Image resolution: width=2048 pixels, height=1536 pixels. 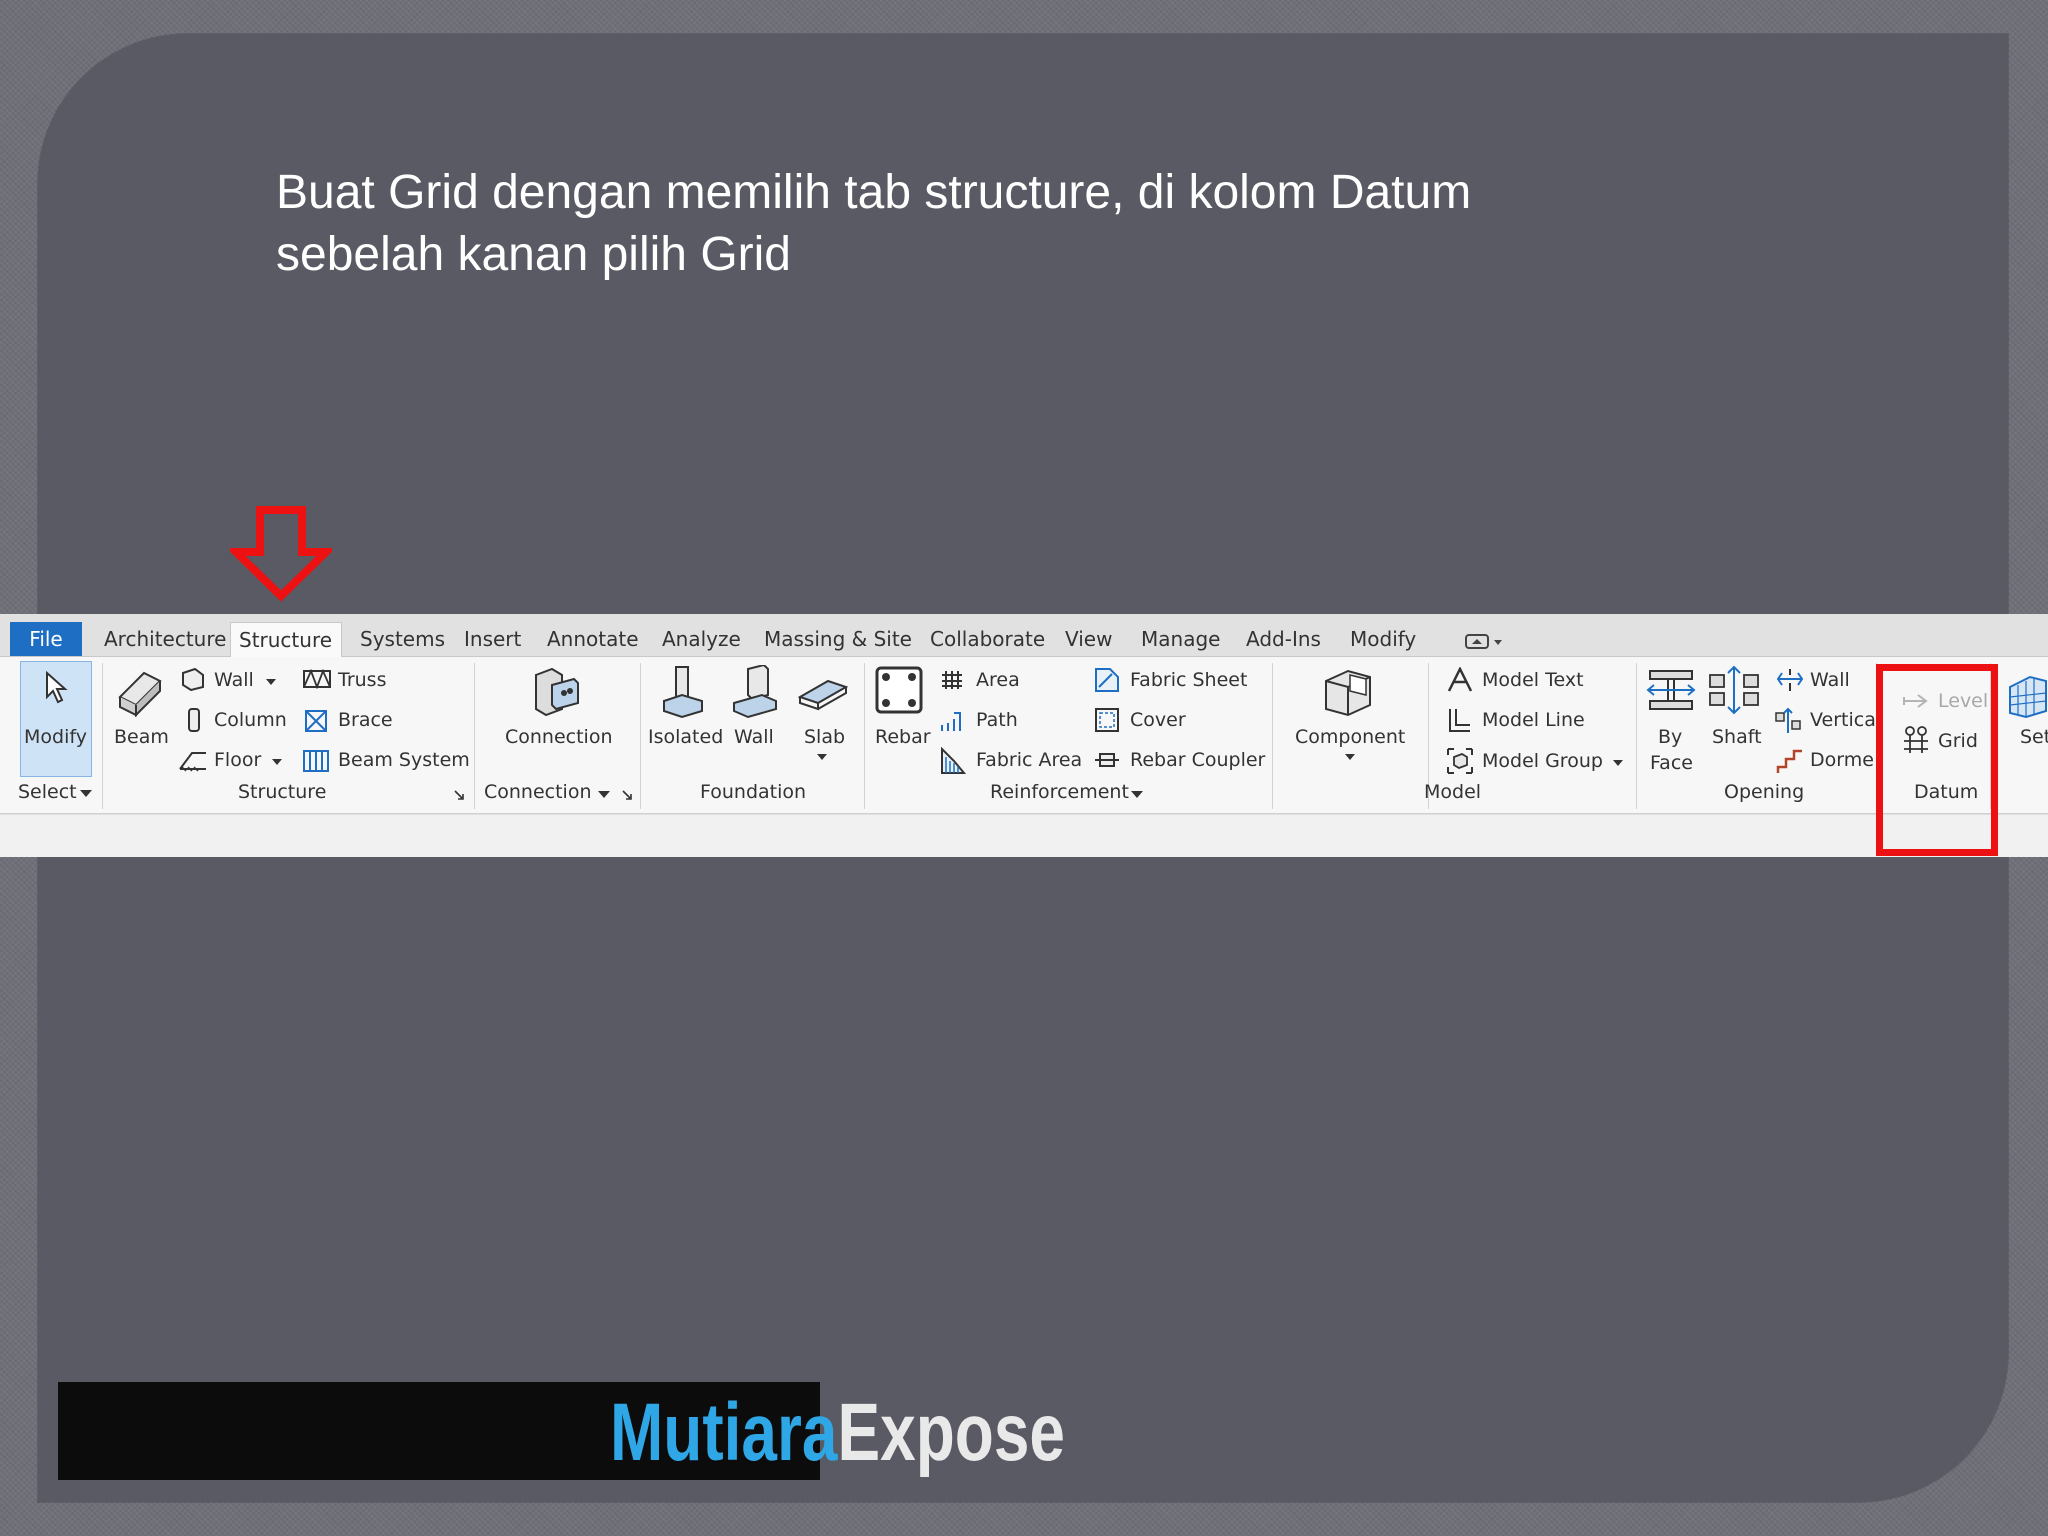 I want to click on fabric-area-icon, so click(x=953, y=760).